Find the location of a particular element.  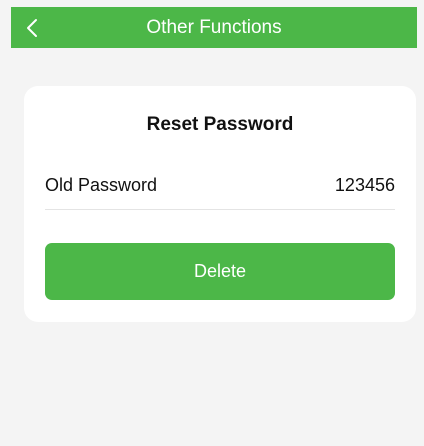

page-title: Other Functions is located at coordinates (214, 27).